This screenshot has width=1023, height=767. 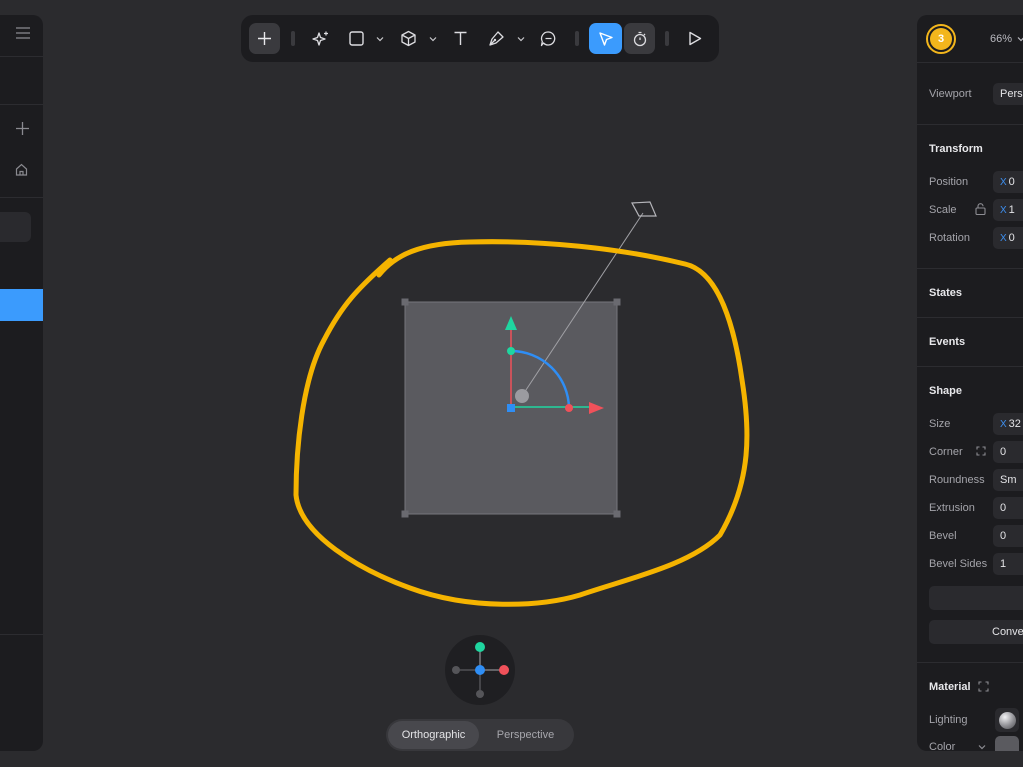 I want to click on perspective-button: Perspective, so click(x=525, y=735).